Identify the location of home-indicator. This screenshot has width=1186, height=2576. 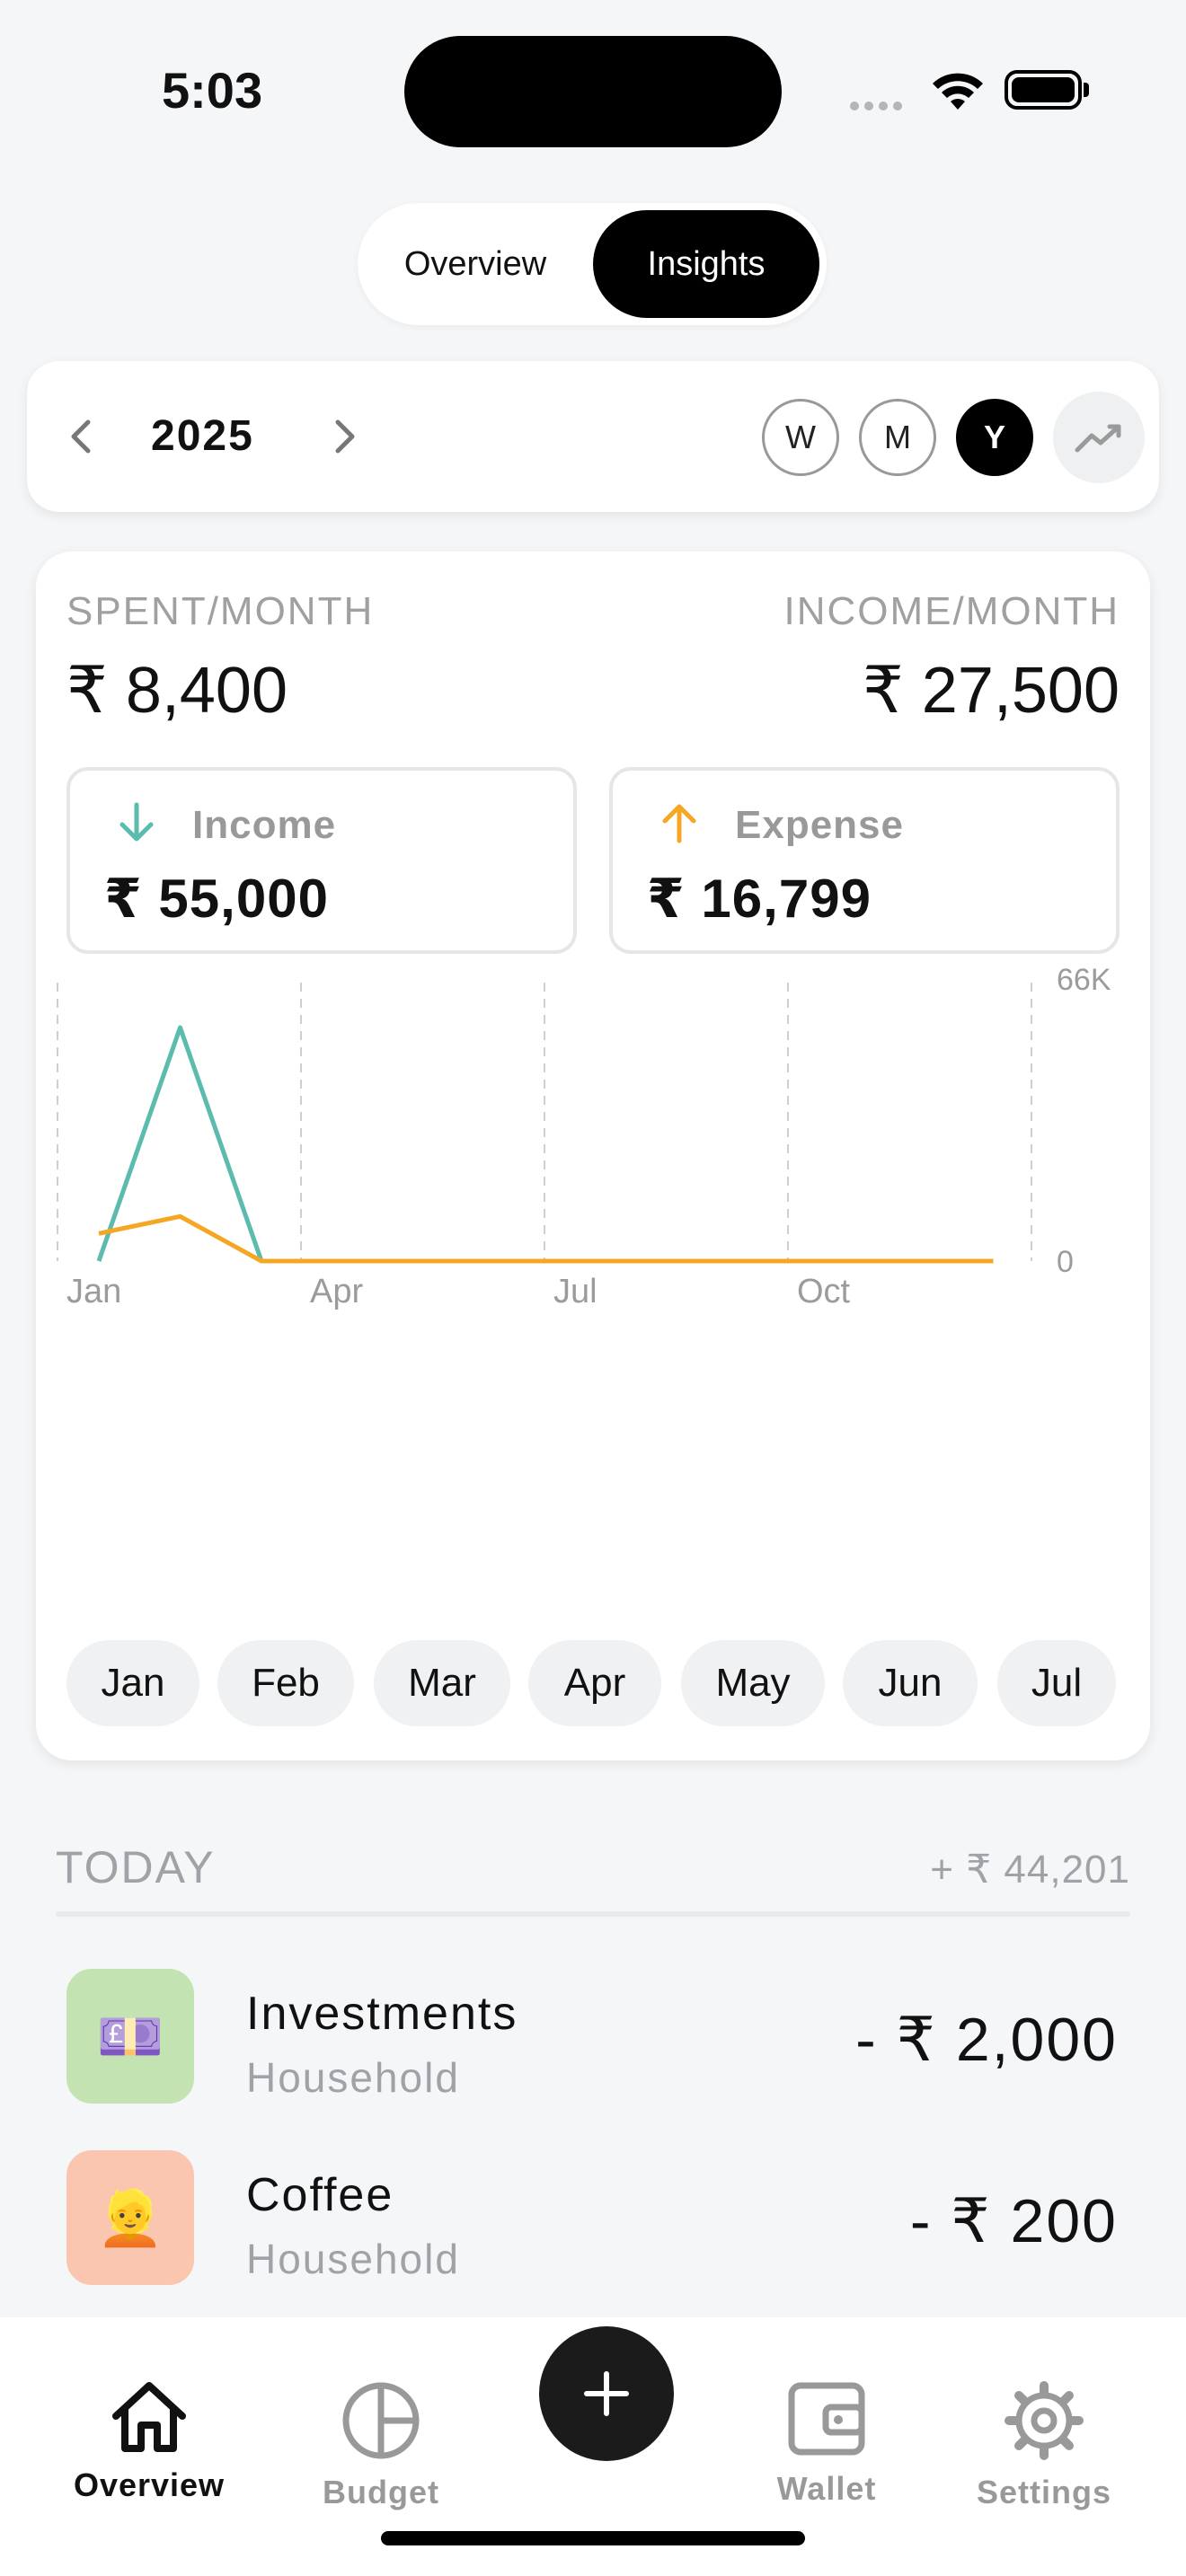
(593, 2538).